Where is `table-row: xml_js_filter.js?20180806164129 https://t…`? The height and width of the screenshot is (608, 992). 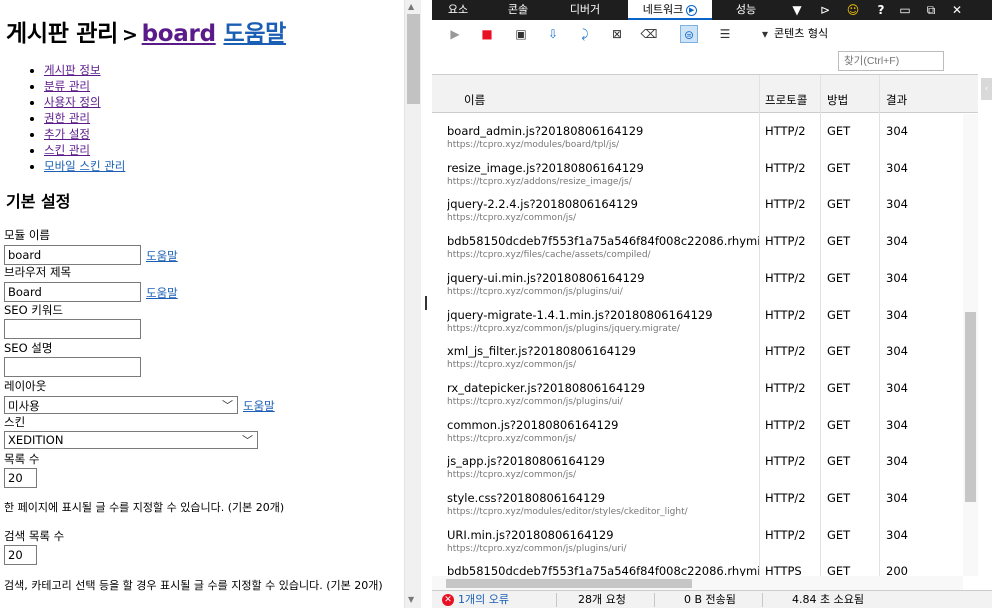 table-row: xml_js_filter.js?20180806164129 https://t… is located at coordinates (705, 357).